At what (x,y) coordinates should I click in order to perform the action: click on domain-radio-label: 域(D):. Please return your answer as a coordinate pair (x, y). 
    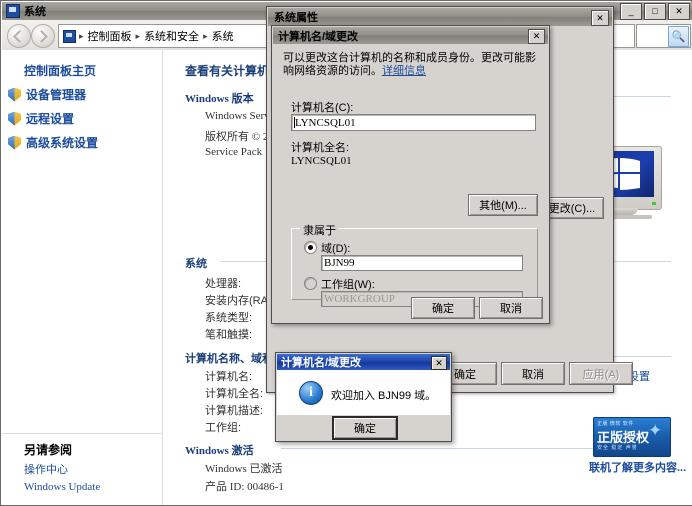
    Looking at the image, I should click on (336, 249).